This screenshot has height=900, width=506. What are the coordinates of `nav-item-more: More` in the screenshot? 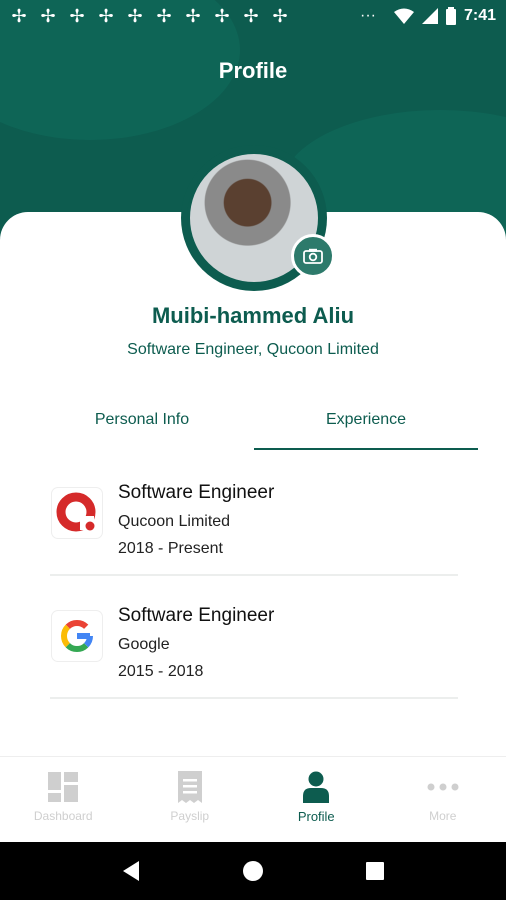 It's located at (443, 799).